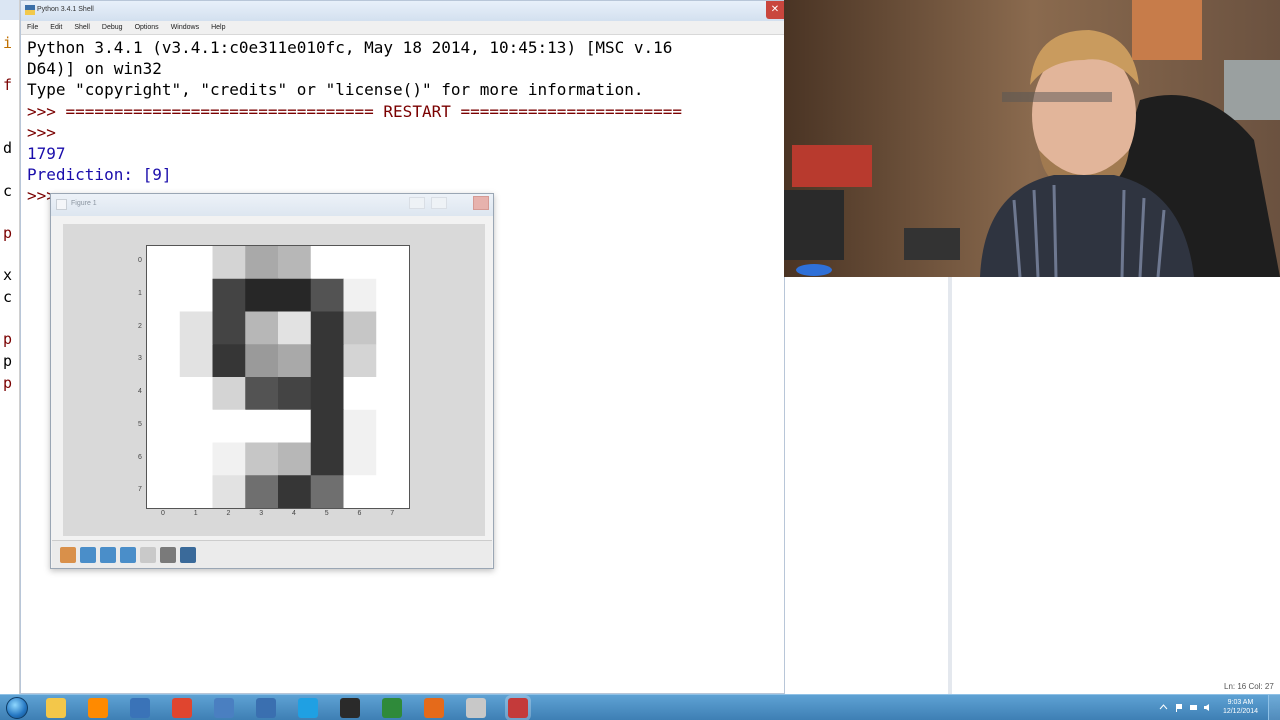 The width and height of the screenshot is (1280, 720). I want to click on volume-icon, so click(1207, 707).